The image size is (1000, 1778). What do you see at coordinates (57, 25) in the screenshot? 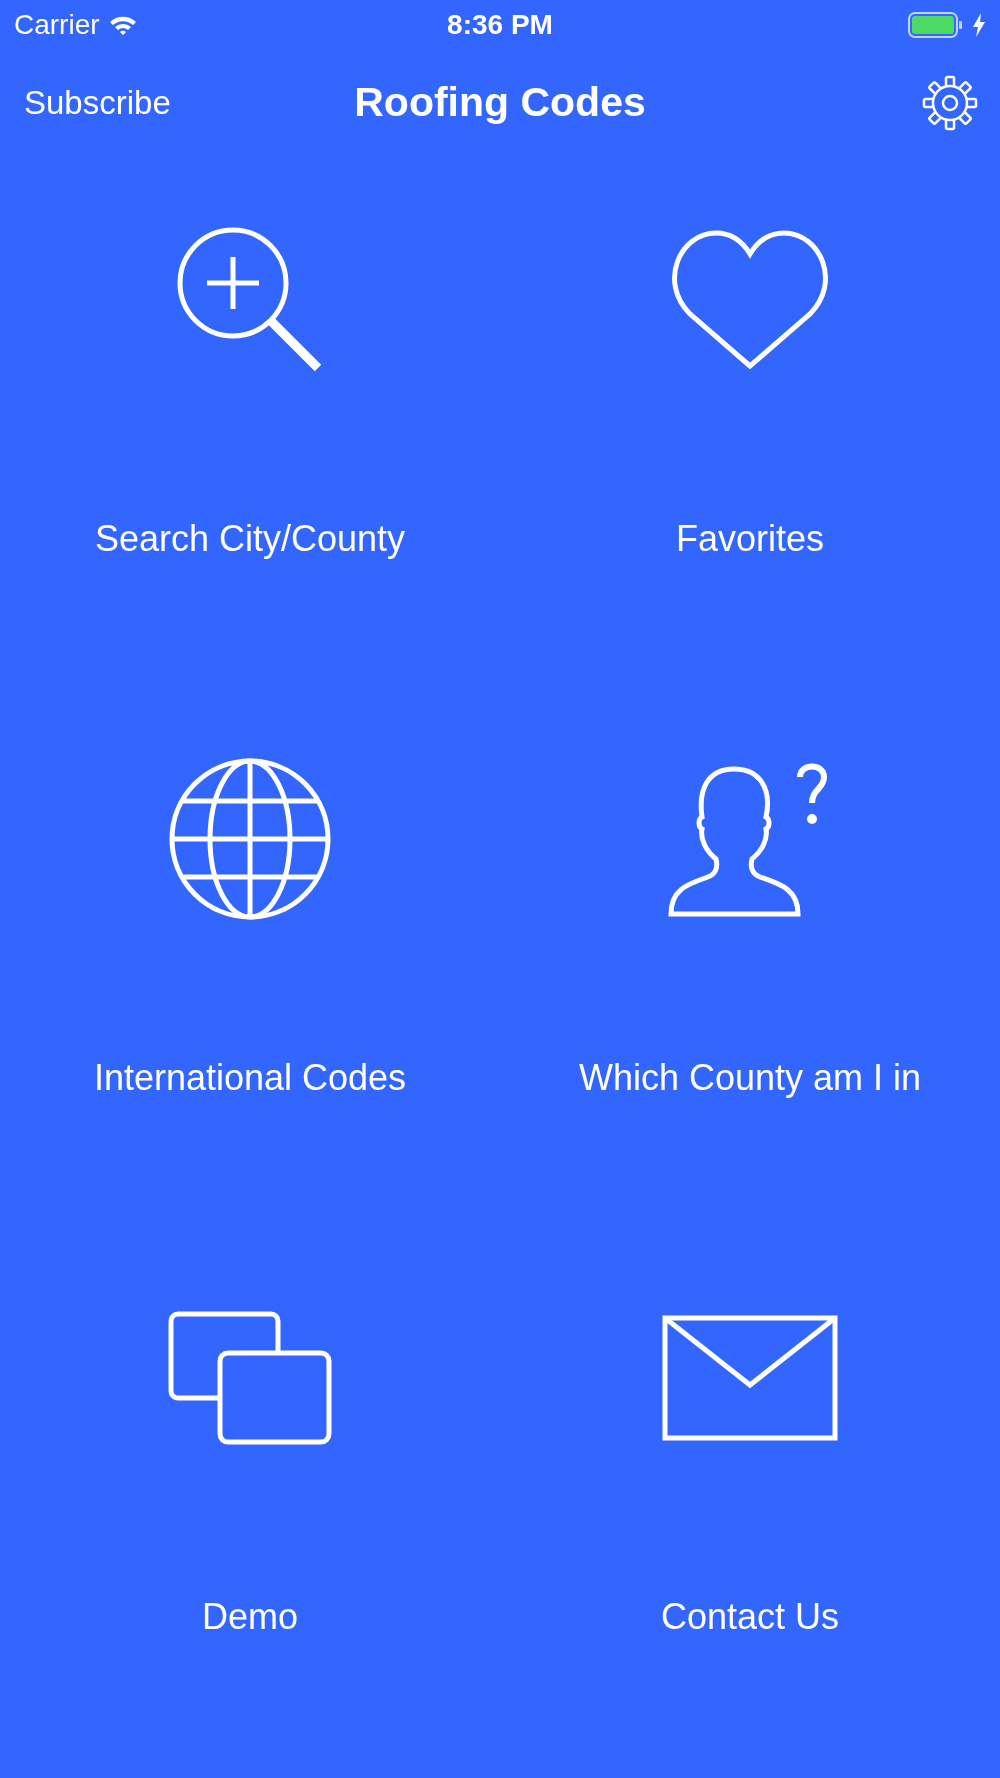
I see `carrier-name: Carrier` at bounding box center [57, 25].